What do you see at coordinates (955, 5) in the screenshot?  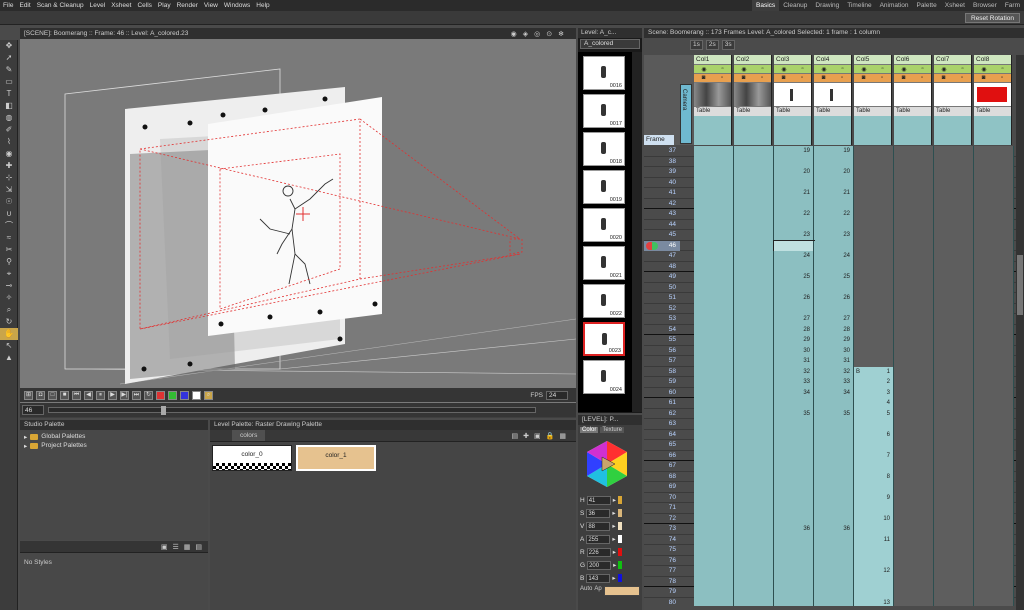 I see `room-tab-xsheet: Xsheet` at bounding box center [955, 5].